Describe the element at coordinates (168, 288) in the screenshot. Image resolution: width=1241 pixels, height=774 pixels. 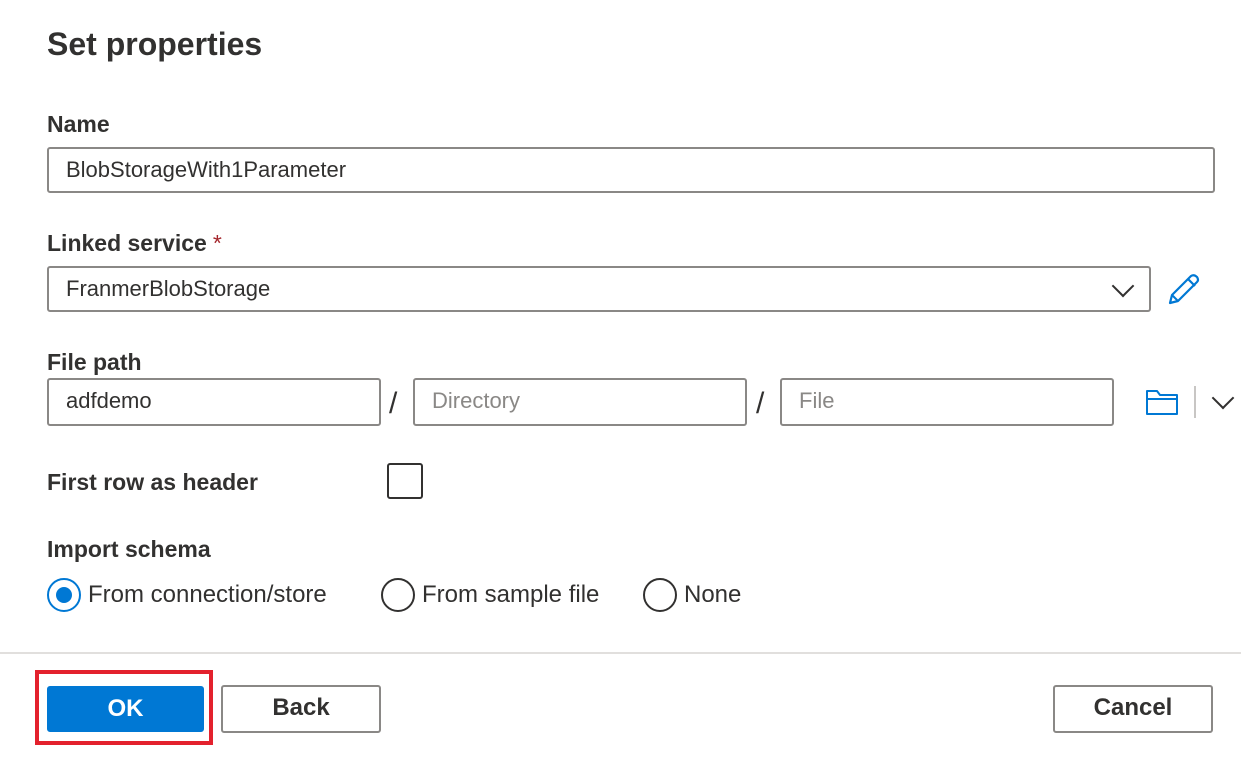
I see `linked-service-value: FranmerBlobStorage` at that location.